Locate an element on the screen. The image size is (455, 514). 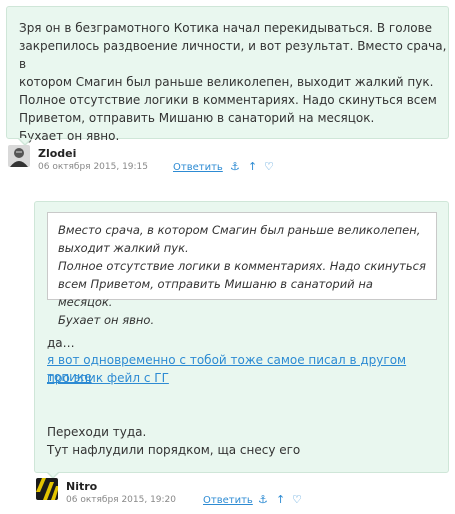
topic-link-cont: про эпик фейл с ГГ is located at coordinates (108, 378).